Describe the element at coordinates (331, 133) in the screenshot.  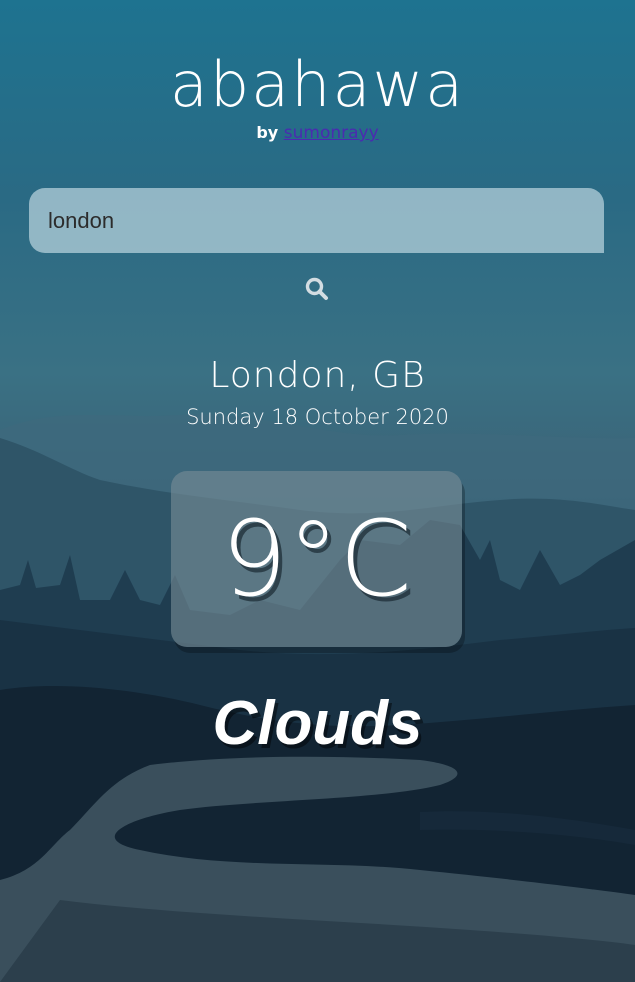
I see `author-link: sumonrayy` at that location.